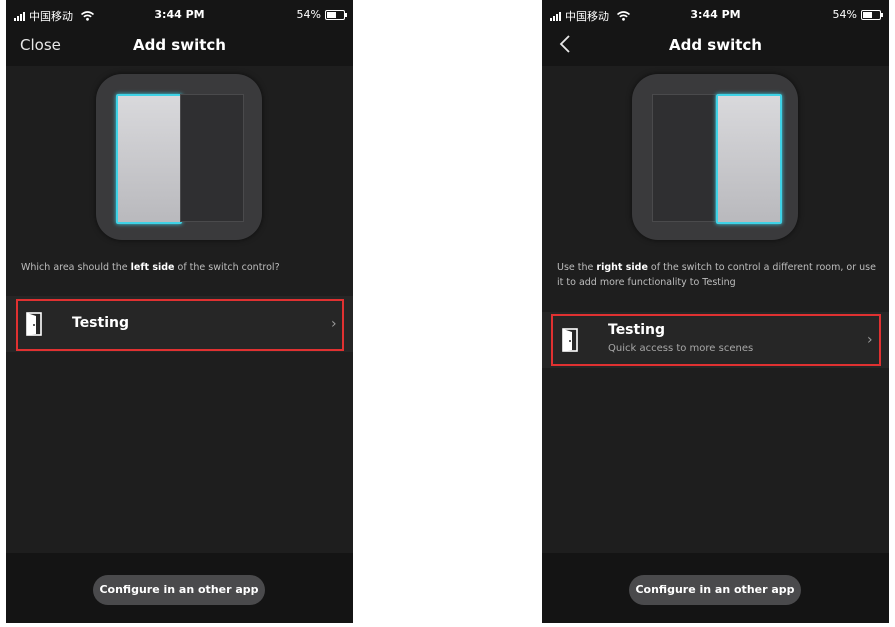 Image resolution: width=895 pixels, height=627 pixels. Describe the element at coordinates (684, 158) in the screenshot. I see `left-rocker` at that location.